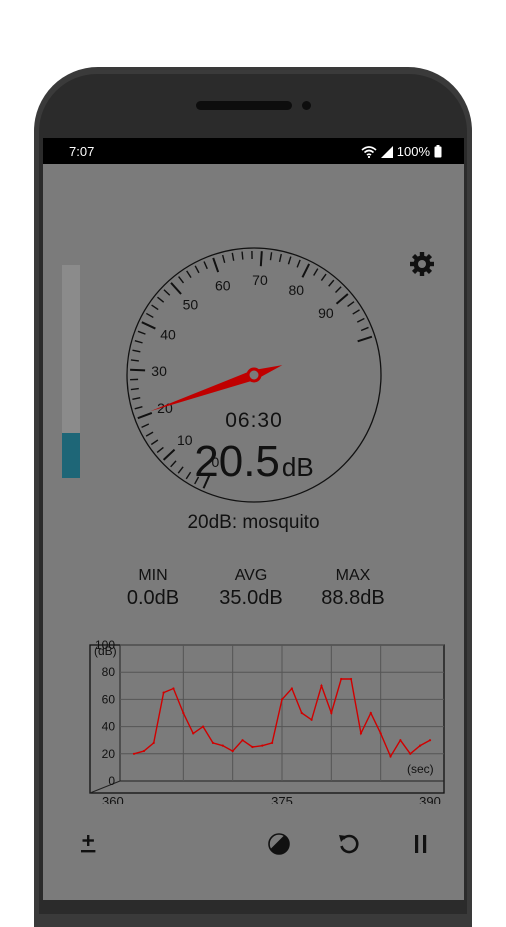 This screenshot has width=506, height=927. Describe the element at coordinates (185, 440) in the screenshot. I see `gauge-scale-label: 10` at that location.